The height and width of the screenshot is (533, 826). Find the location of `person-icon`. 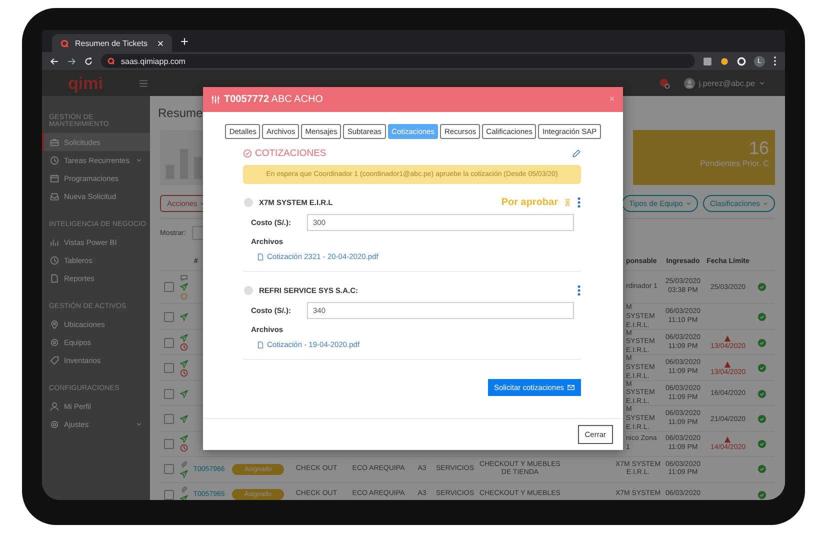

person-icon is located at coordinates (54, 406).